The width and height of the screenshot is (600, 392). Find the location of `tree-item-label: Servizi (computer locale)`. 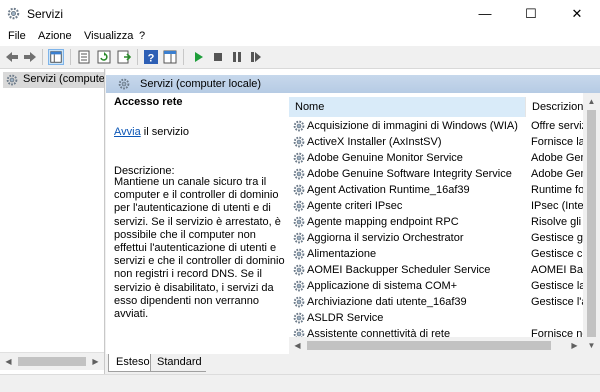

tree-item-label: Servizi (computer locale) is located at coordinates (63, 79).